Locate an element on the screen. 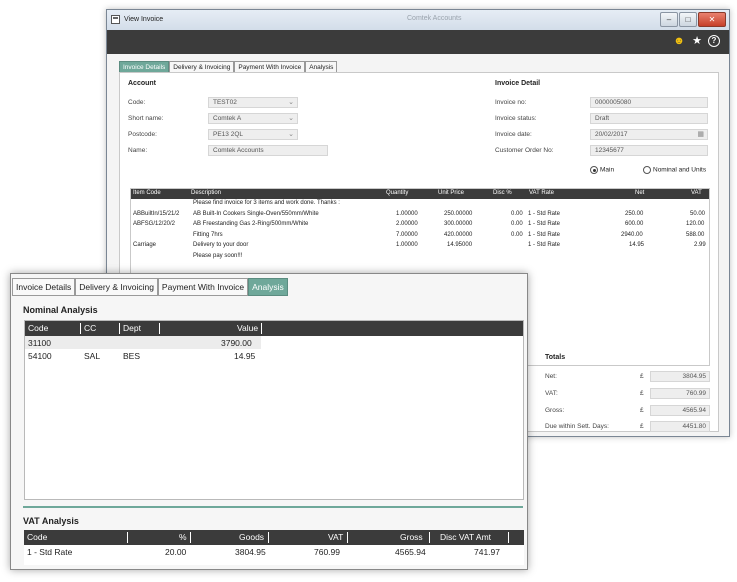  help-icon: ? is located at coordinates (714, 41).